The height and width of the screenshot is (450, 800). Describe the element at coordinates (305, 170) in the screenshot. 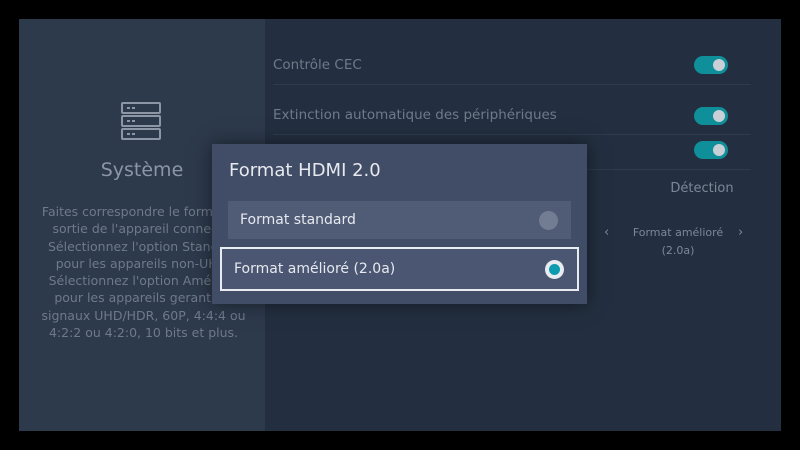

I see `dialog-title: Format HDMI 2.0` at that location.